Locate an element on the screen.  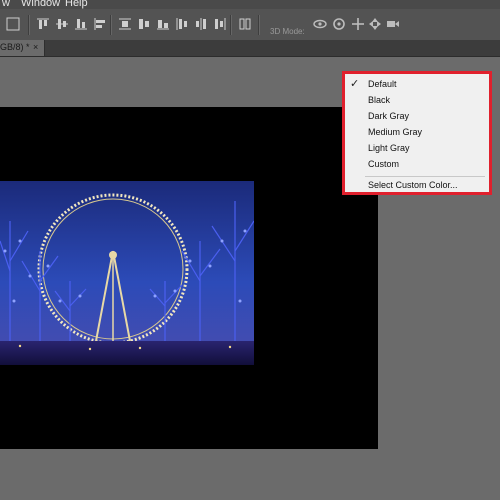
menu-item-medium-gray: Medium Gray is located at coordinates (417, 133).